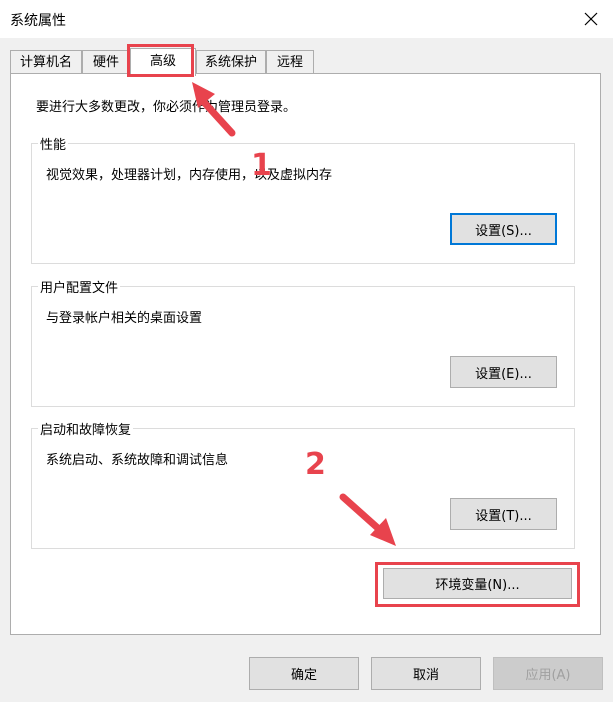 The height and width of the screenshot is (702, 613). Describe the element at coordinates (86, 428) in the screenshot. I see `group-title-startup: 启动和故障恢复` at that location.